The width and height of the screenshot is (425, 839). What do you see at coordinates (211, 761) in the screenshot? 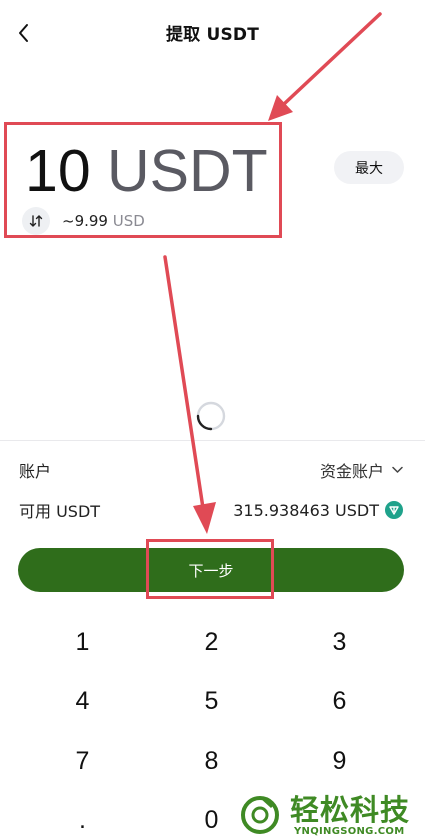
I see `keypad-key-8: 8` at bounding box center [211, 761].